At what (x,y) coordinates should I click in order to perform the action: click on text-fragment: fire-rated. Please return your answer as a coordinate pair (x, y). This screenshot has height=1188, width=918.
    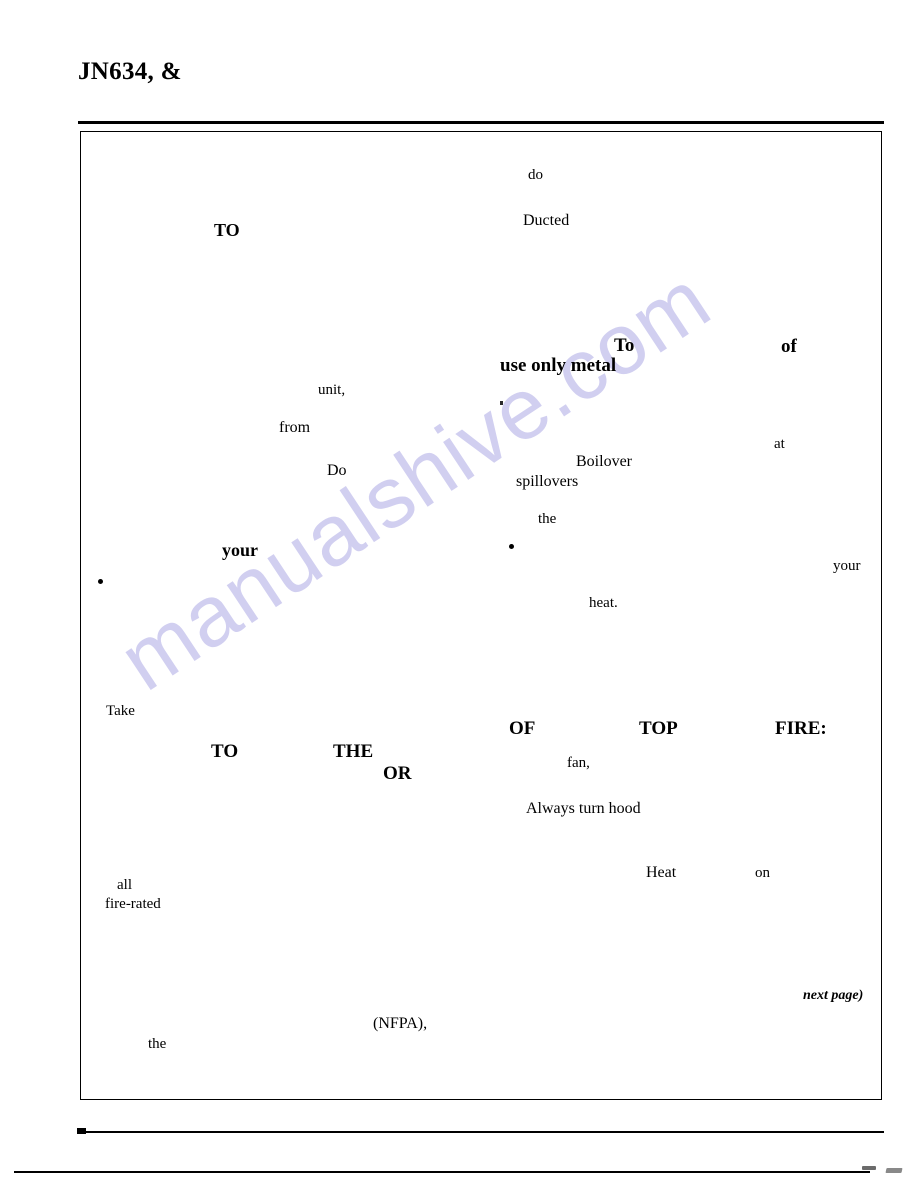
    Looking at the image, I should click on (133, 904).